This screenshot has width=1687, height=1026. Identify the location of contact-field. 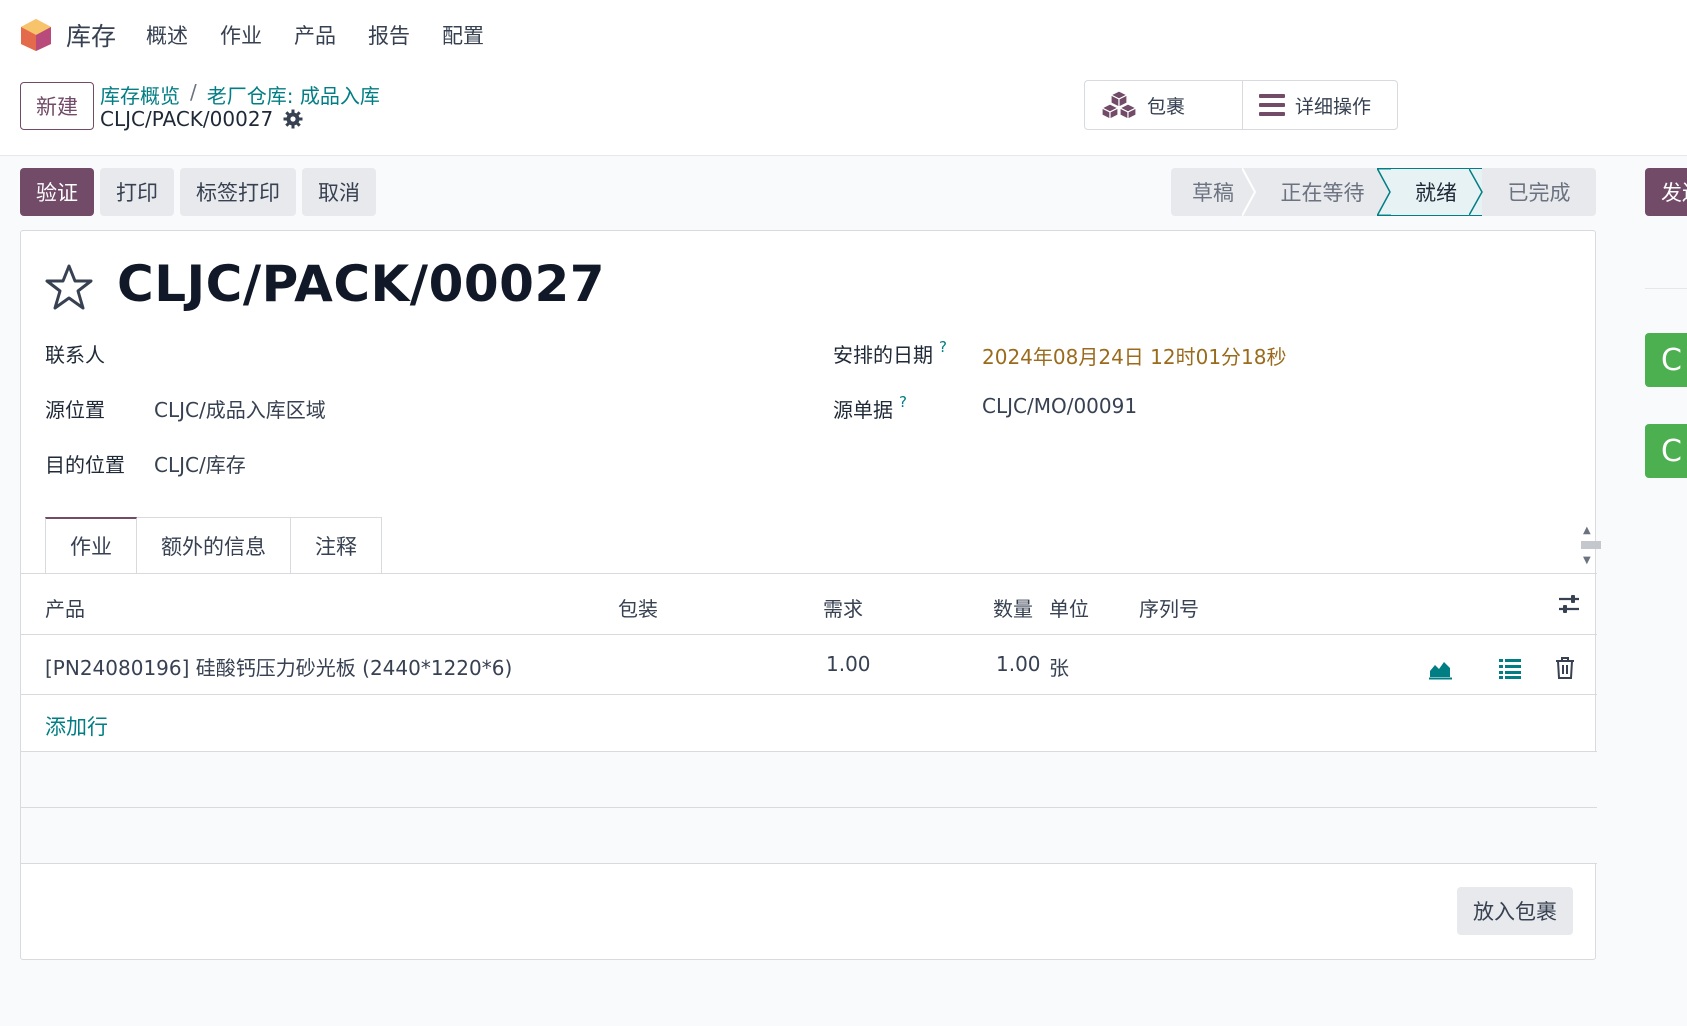
(454, 352).